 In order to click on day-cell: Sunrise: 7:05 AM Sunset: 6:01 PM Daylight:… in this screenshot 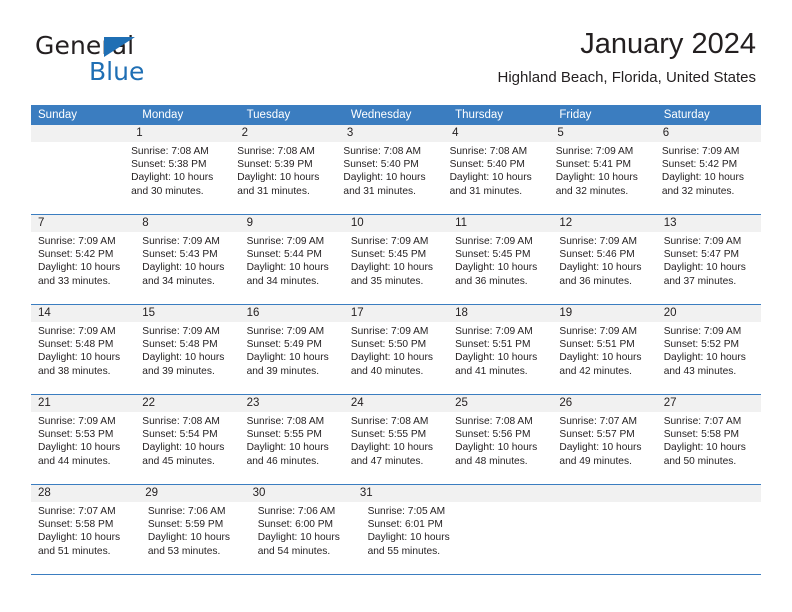, I will do `click(416, 538)`.